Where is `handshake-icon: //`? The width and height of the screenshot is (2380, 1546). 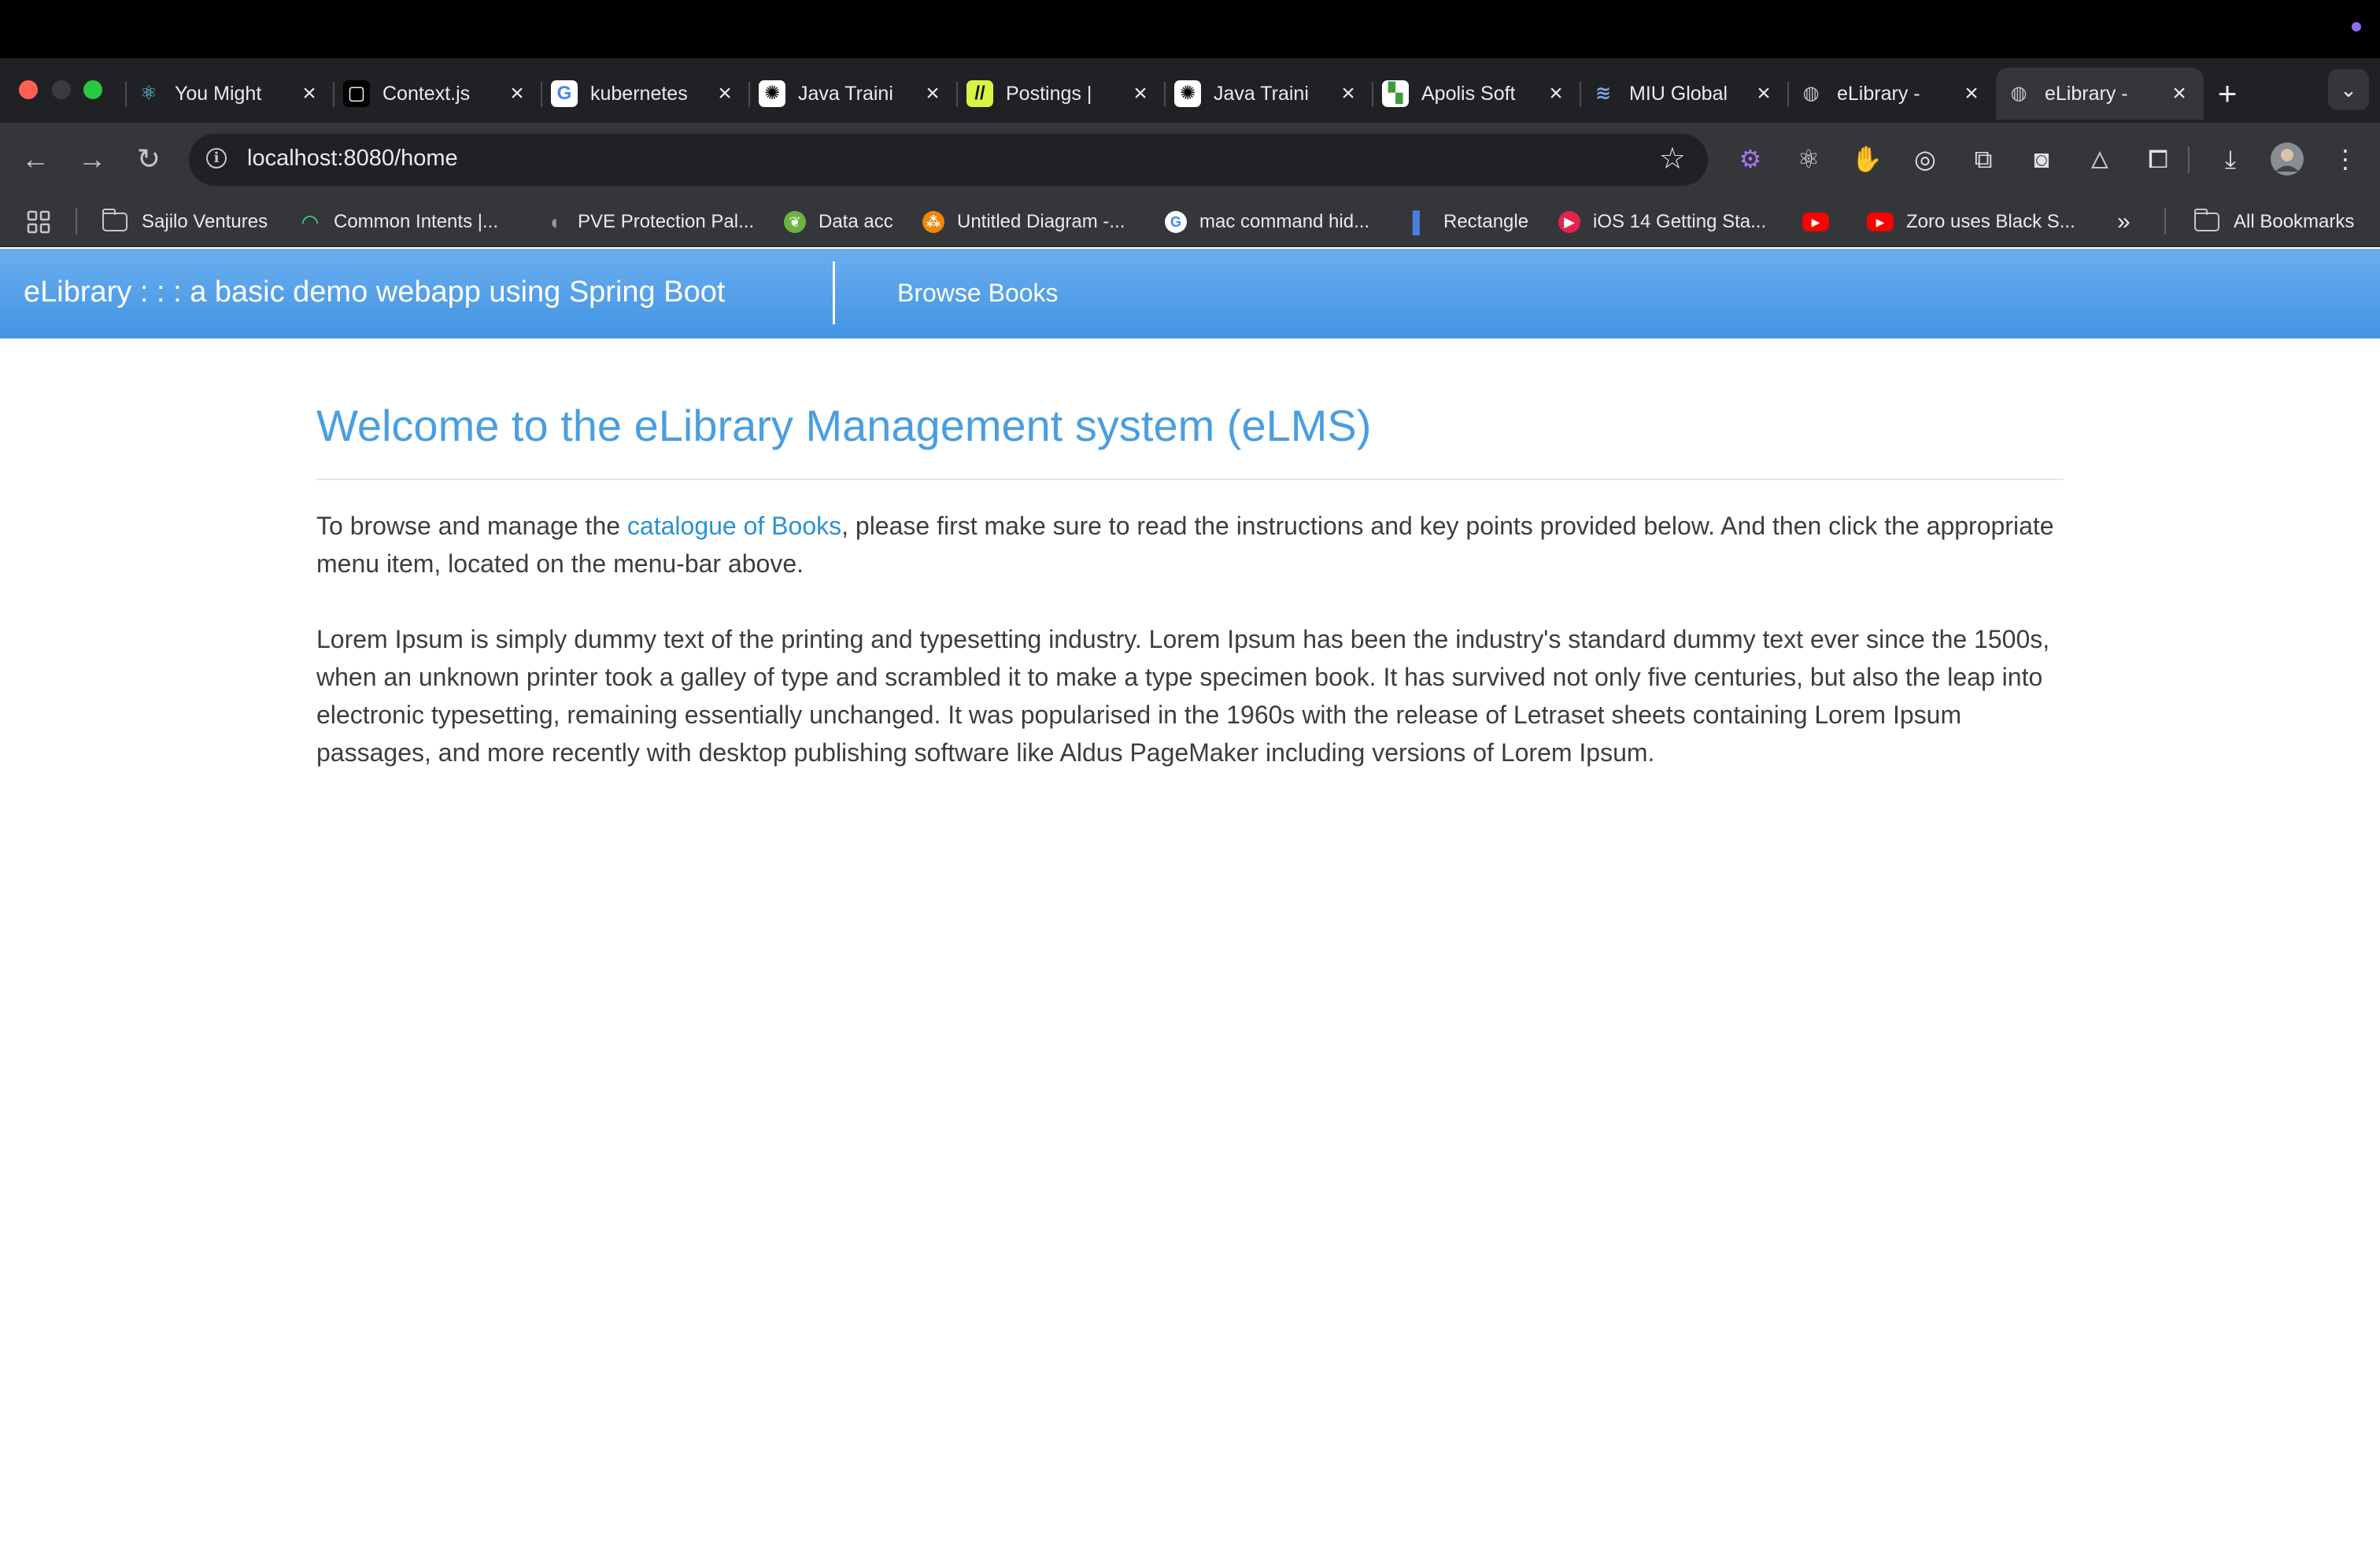
handshake-icon: // is located at coordinates (979, 94).